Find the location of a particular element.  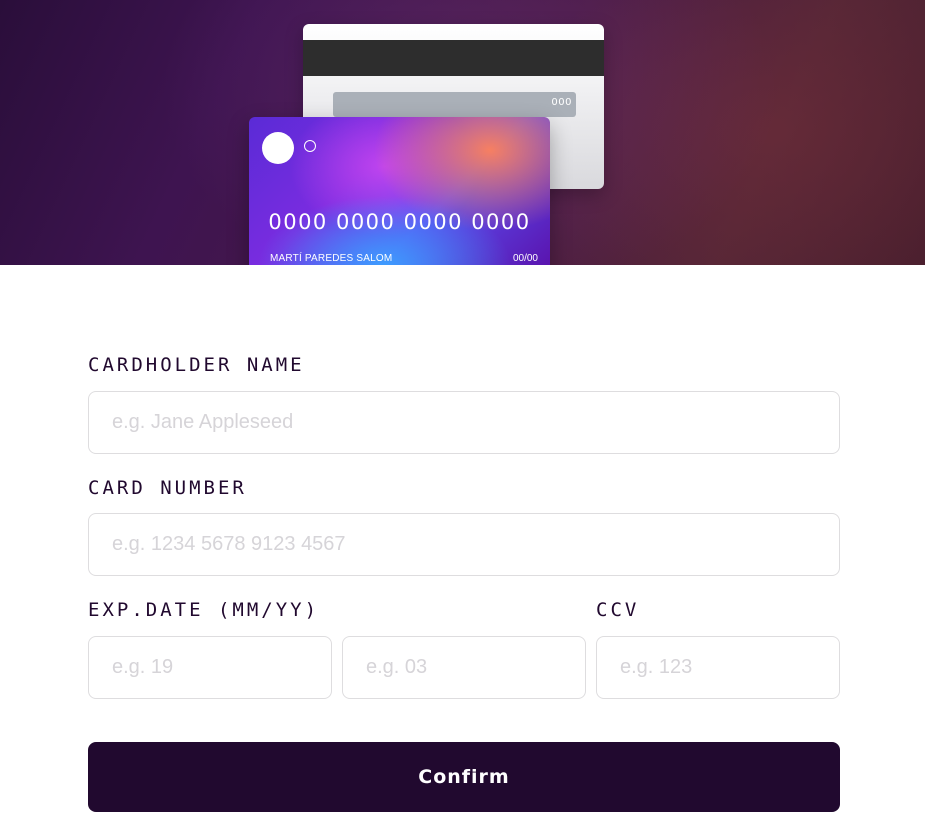

cvc-label: CCV is located at coordinates (618, 610).